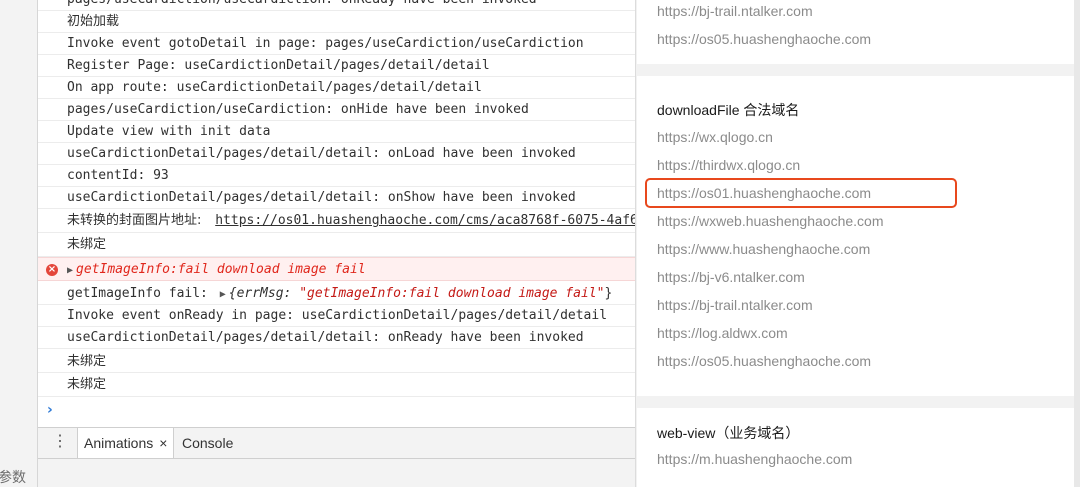 Image resolution: width=1080 pixels, height=487 pixels. What do you see at coordinates (755, 459) in the screenshot?
I see `domain-item: https://m.huashenghaoche.com` at bounding box center [755, 459].